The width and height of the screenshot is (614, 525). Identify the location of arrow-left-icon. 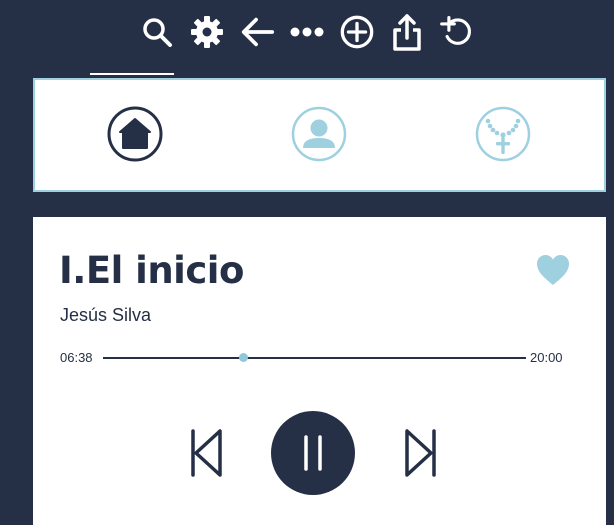
(258, 32).